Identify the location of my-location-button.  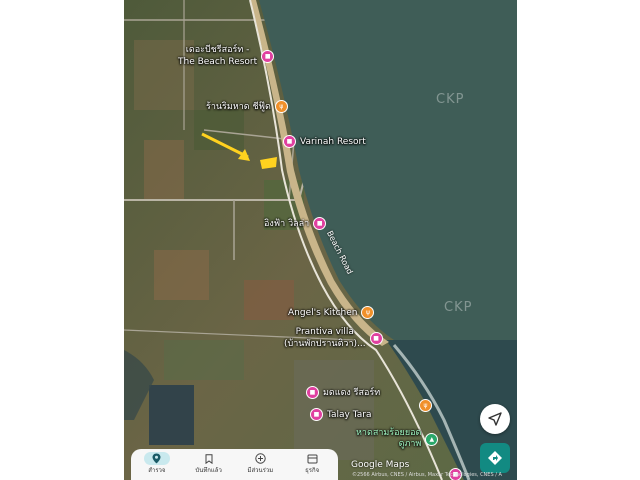
(495, 419).